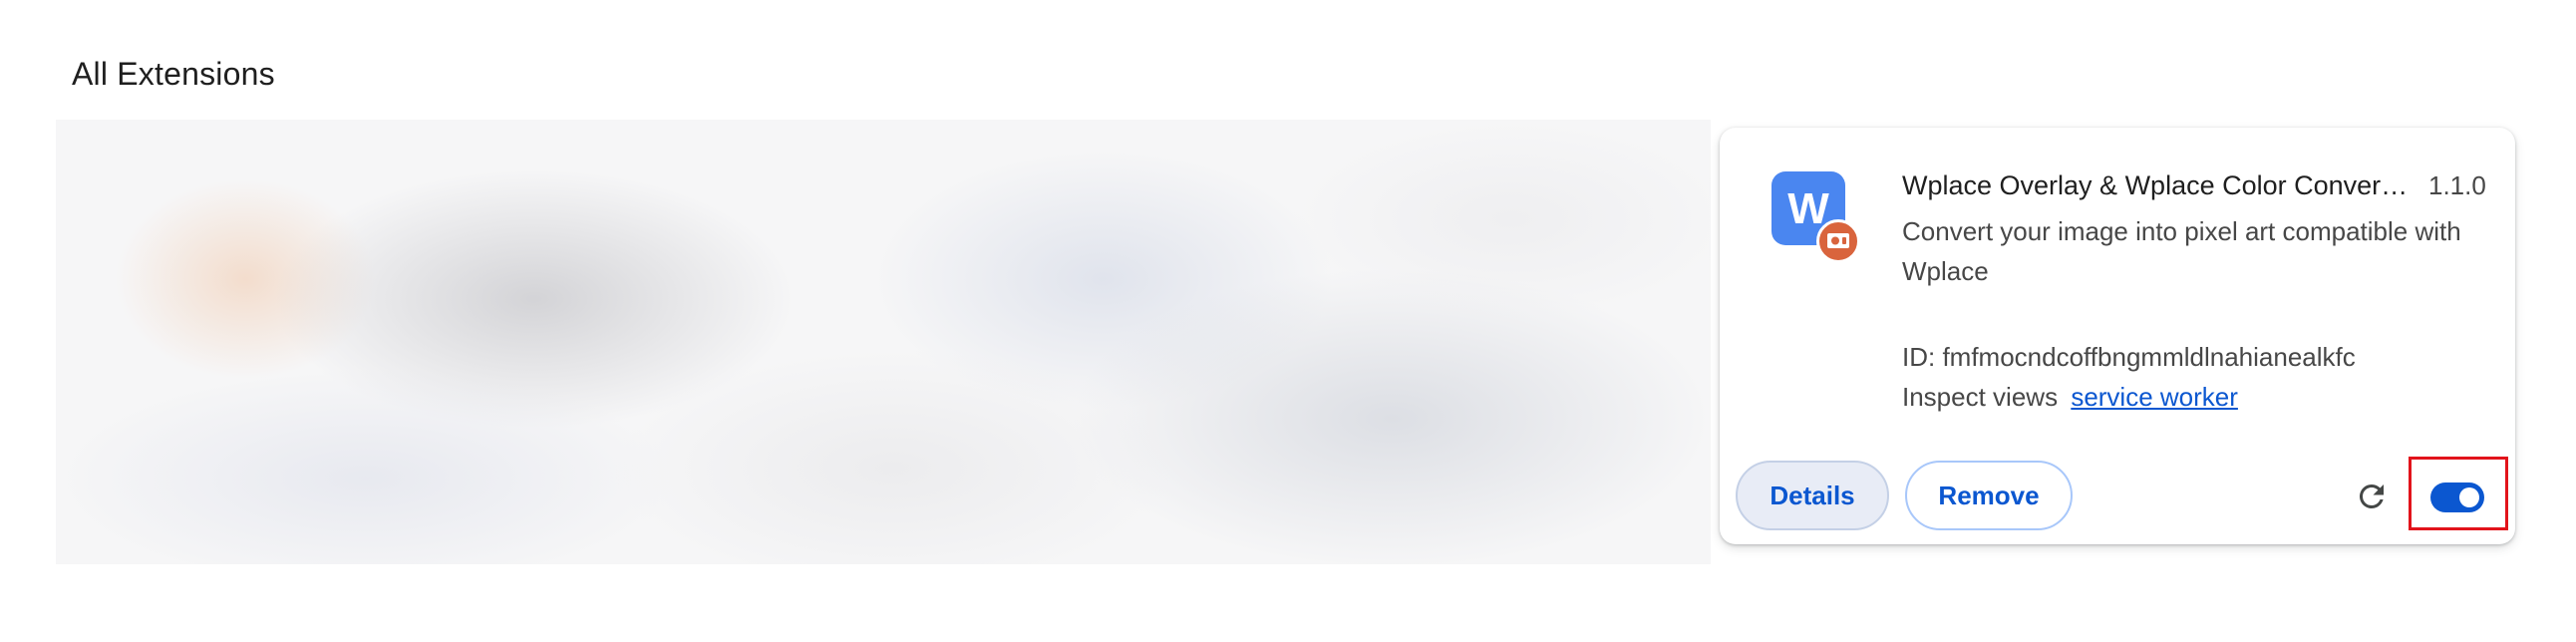 Image resolution: width=2576 pixels, height=642 pixels. What do you see at coordinates (1989, 495) in the screenshot?
I see `remove-button: Remove` at bounding box center [1989, 495].